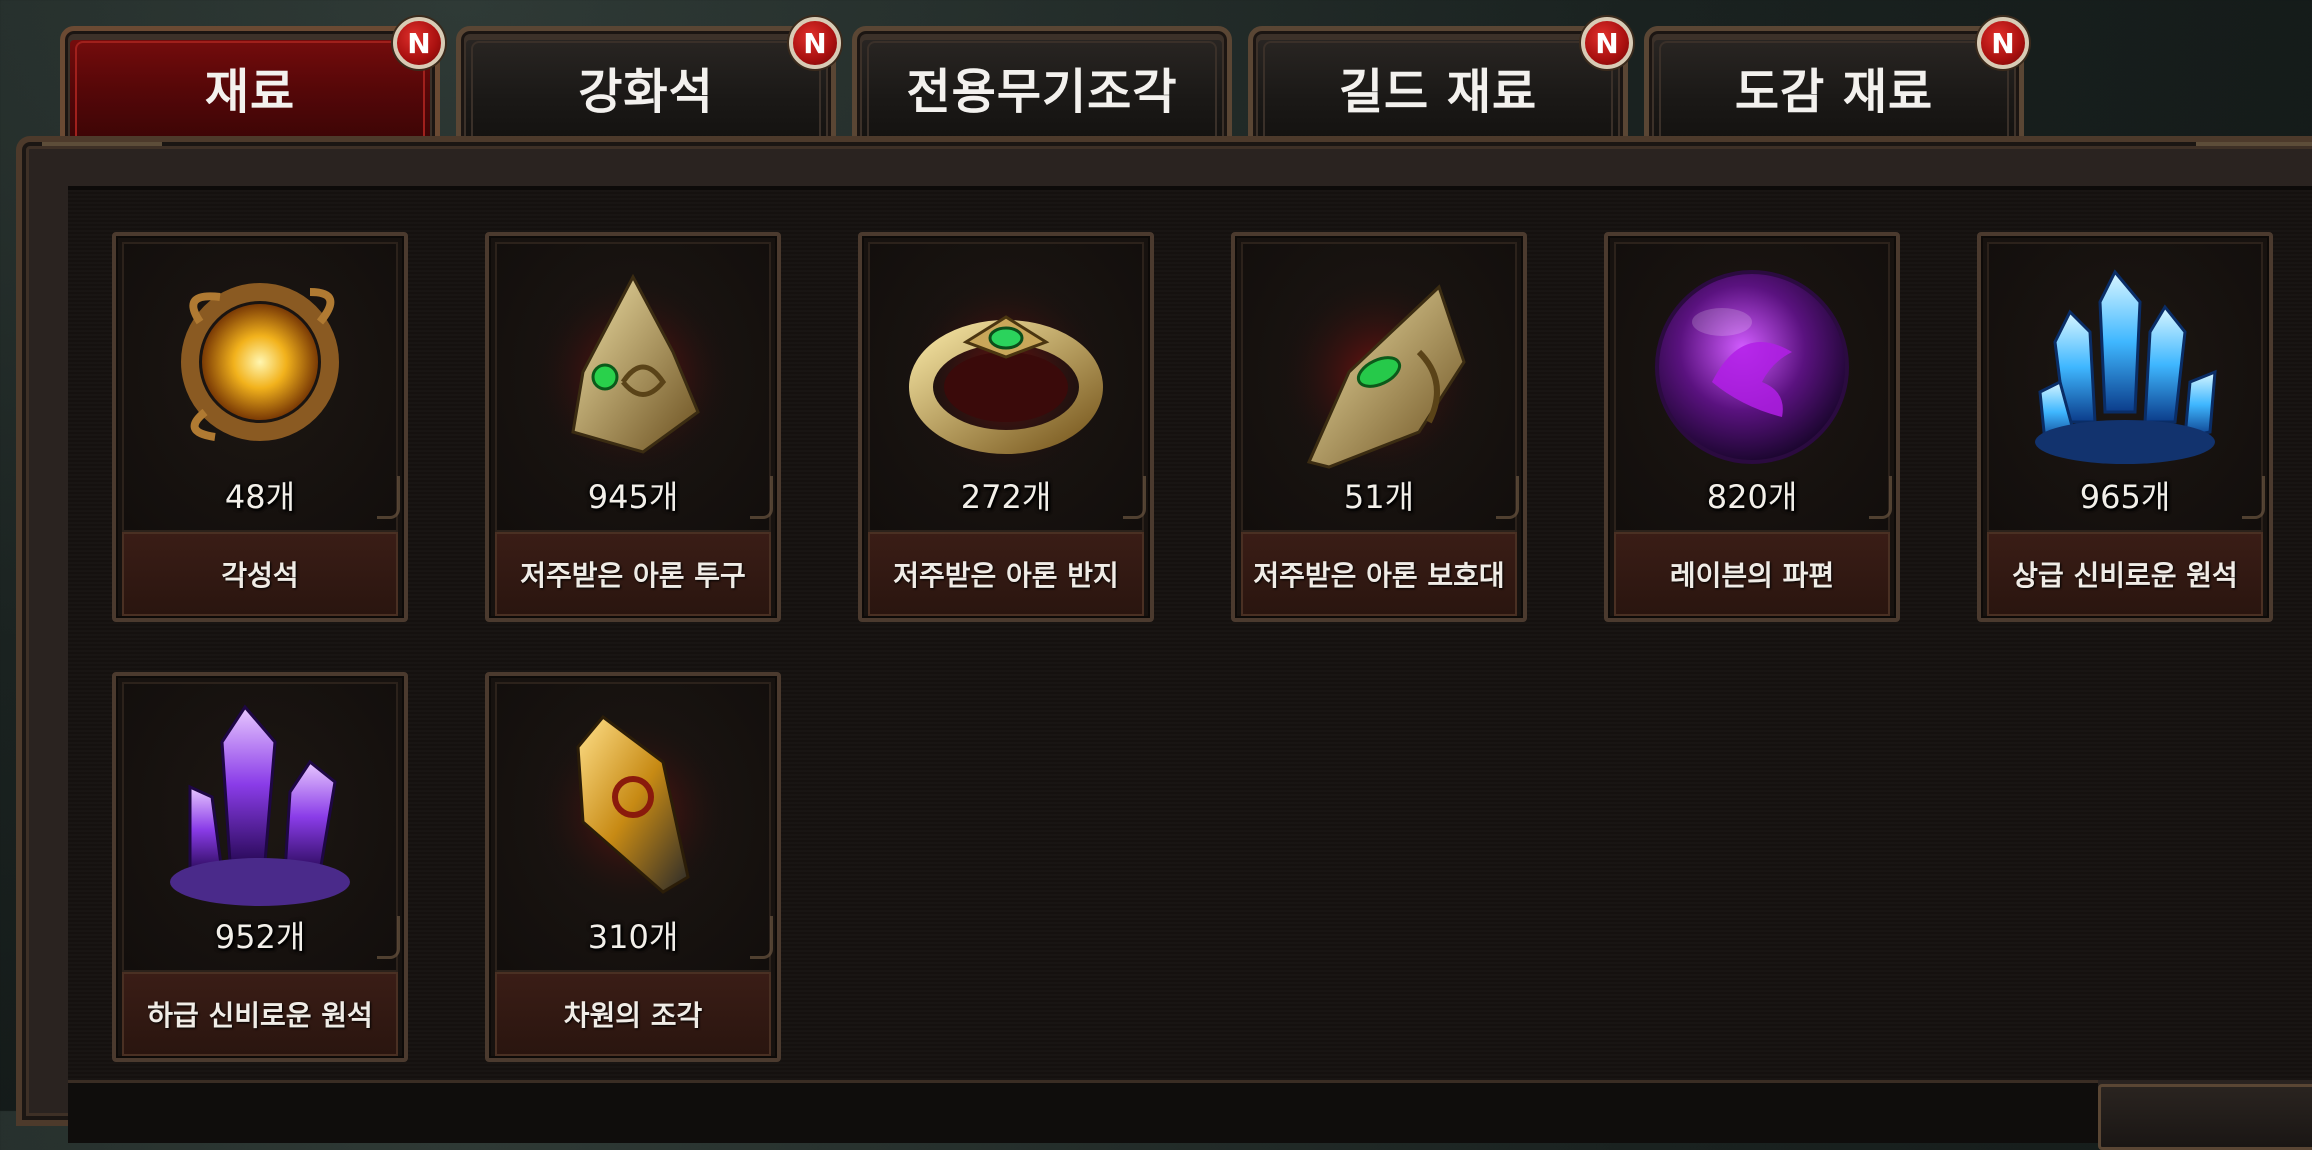 This screenshot has width=2312, height=1150. What do you see at coordinates (1752, 574) in the screenshot?
I see `item-name: 레이븐의 파편` at bounding box center [1752, 574].